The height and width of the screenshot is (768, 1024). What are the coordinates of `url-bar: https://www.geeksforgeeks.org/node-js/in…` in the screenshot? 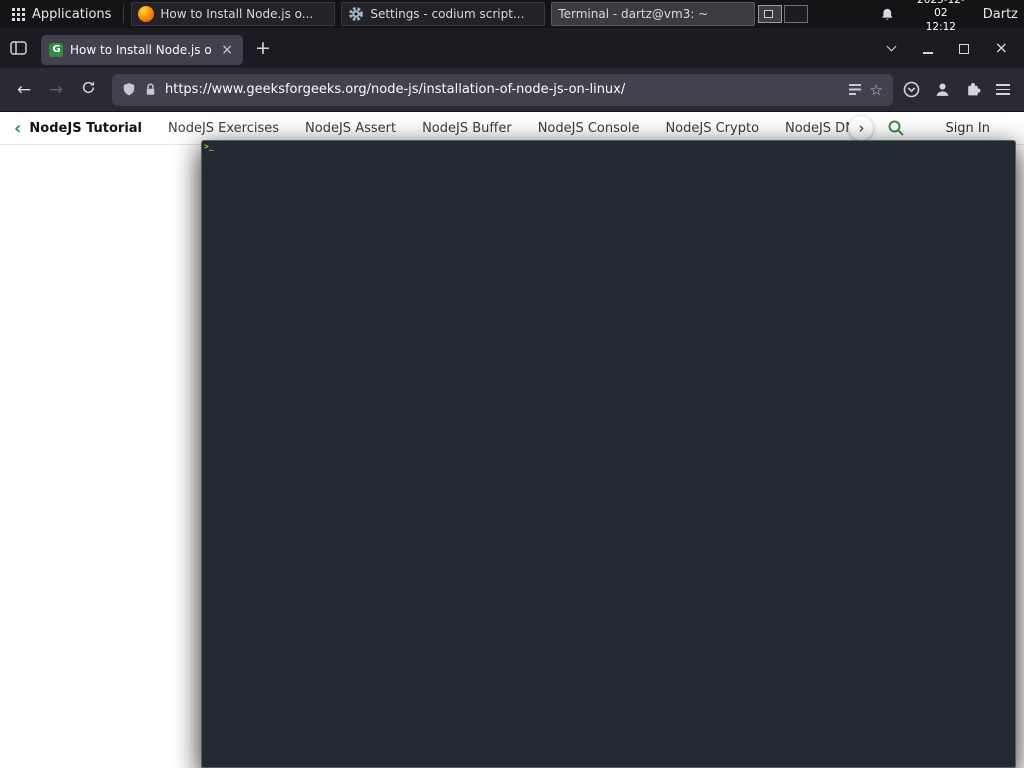 It's located at (502, 89).